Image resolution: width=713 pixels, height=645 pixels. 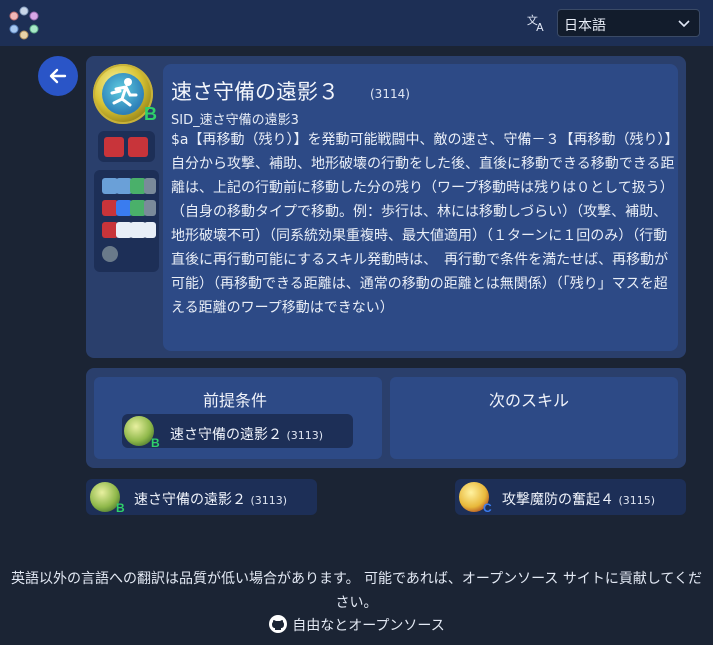 I want to click on chevron-down-icon, so click(x=684, y=24).